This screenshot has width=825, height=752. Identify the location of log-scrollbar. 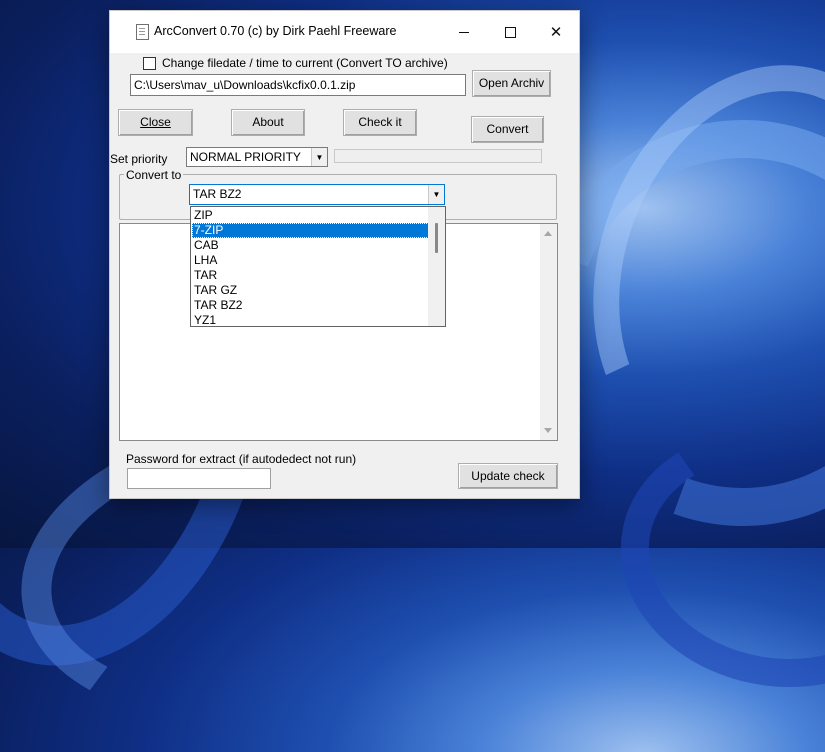
(548, 332).